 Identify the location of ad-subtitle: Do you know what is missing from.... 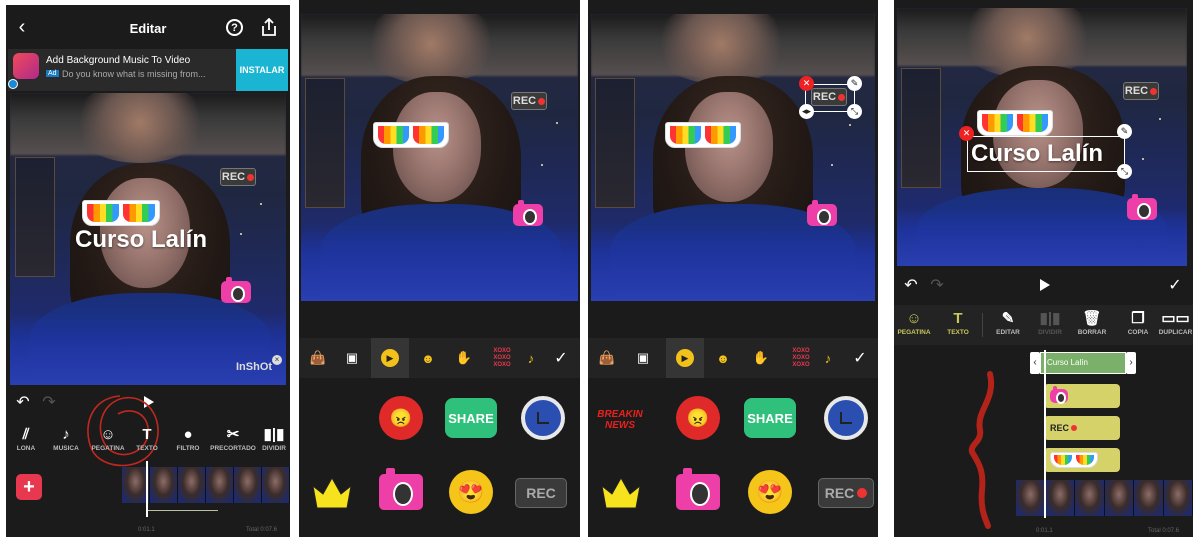
(134, 74).